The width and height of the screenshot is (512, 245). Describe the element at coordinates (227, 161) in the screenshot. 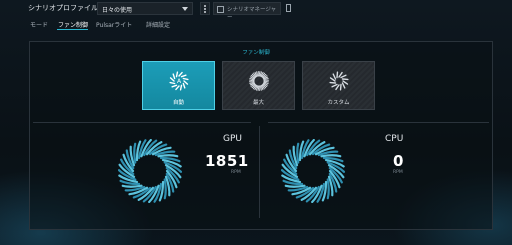

I see `gpu-fan-speed-value: 1851` at that location.